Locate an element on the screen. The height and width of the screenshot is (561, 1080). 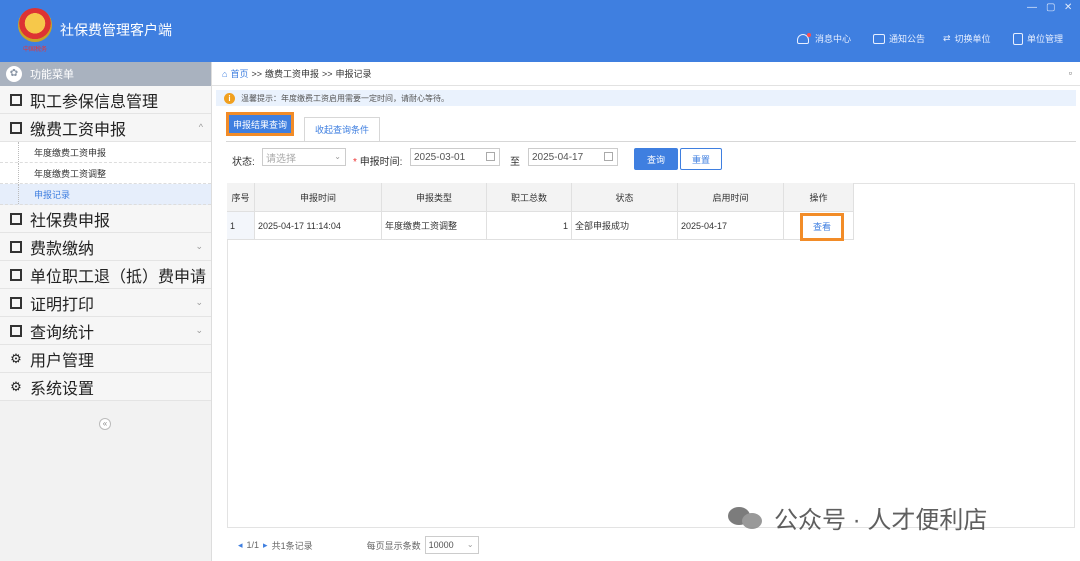
notice-label: 通知公告 is located at coordinates (907, 39).